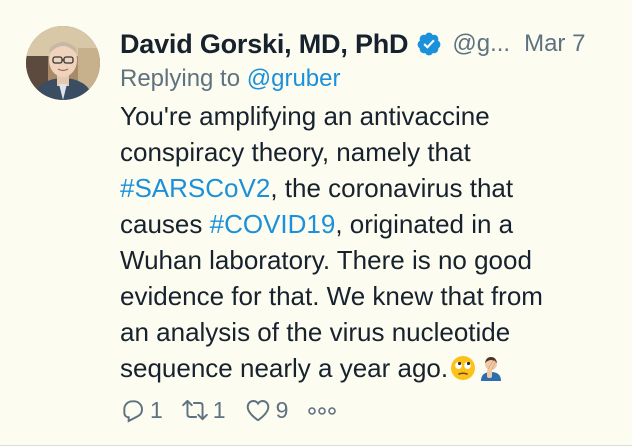 Image resolution: width=632 pixels, height=446 pixels. I want to click on tweet-text-line: Wuhan laboratory. There is no good, so click(326, 260).